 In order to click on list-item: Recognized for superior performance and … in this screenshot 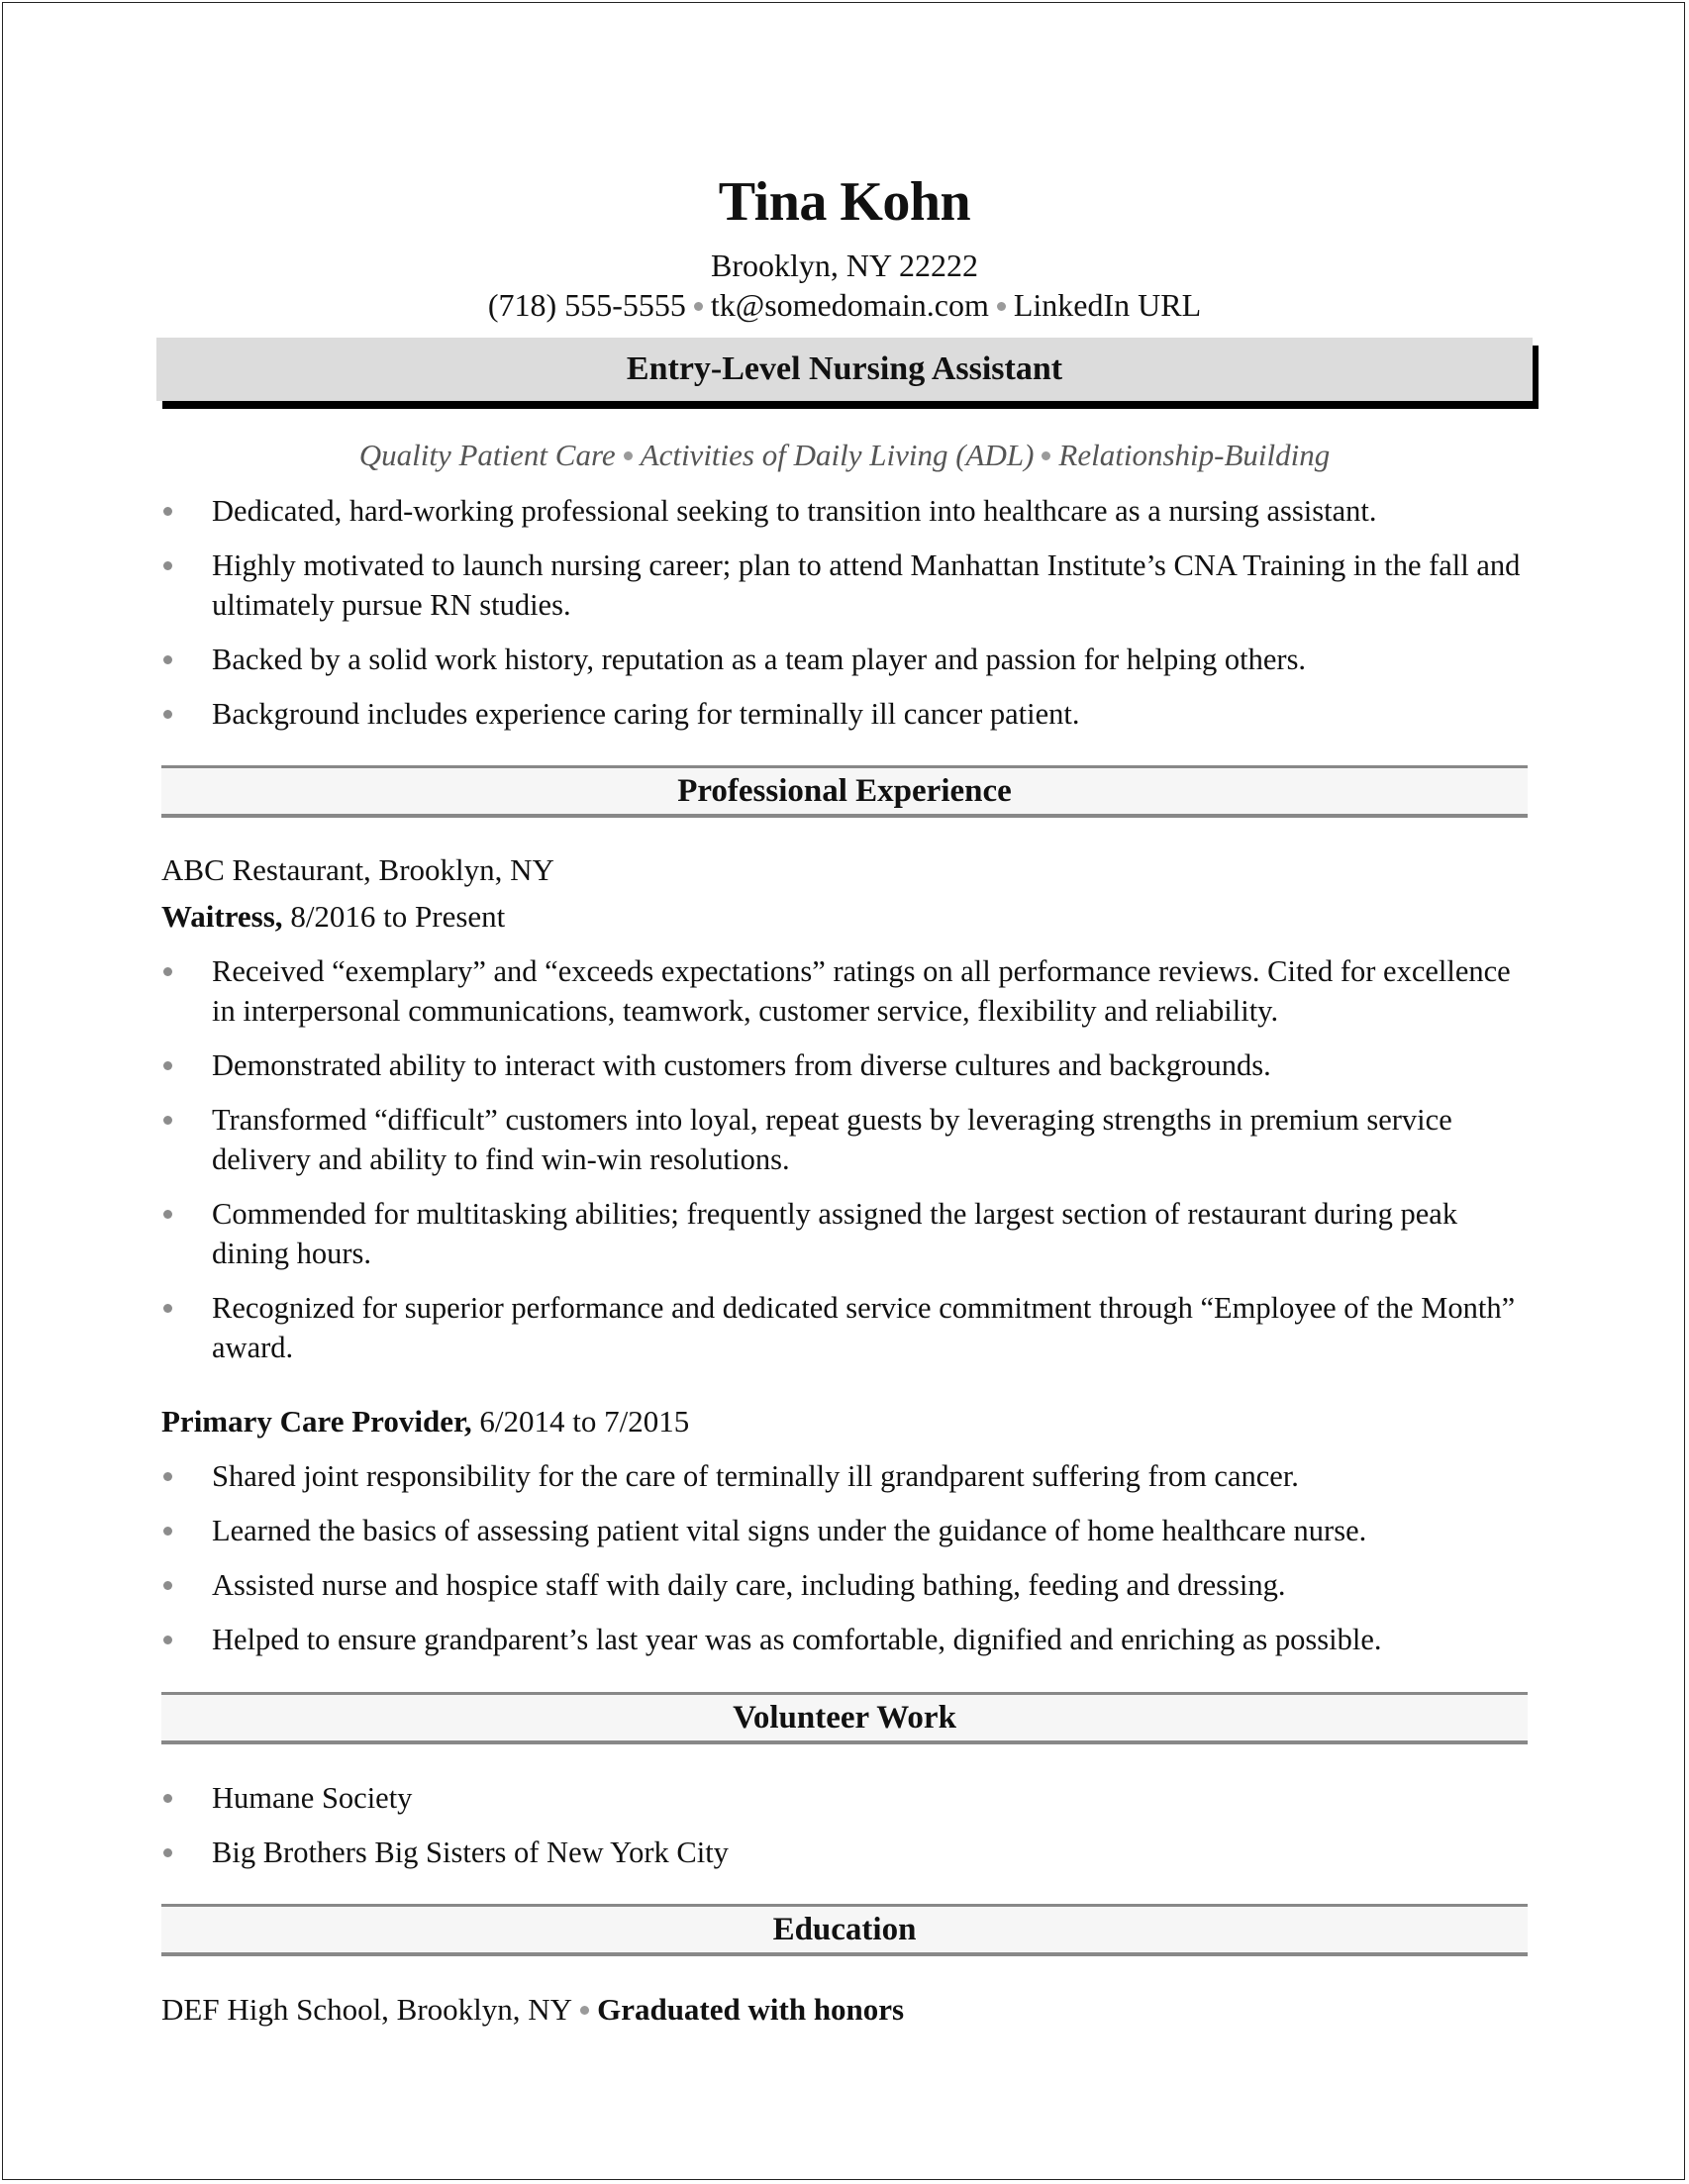, I will do `click(849, 1327)`.